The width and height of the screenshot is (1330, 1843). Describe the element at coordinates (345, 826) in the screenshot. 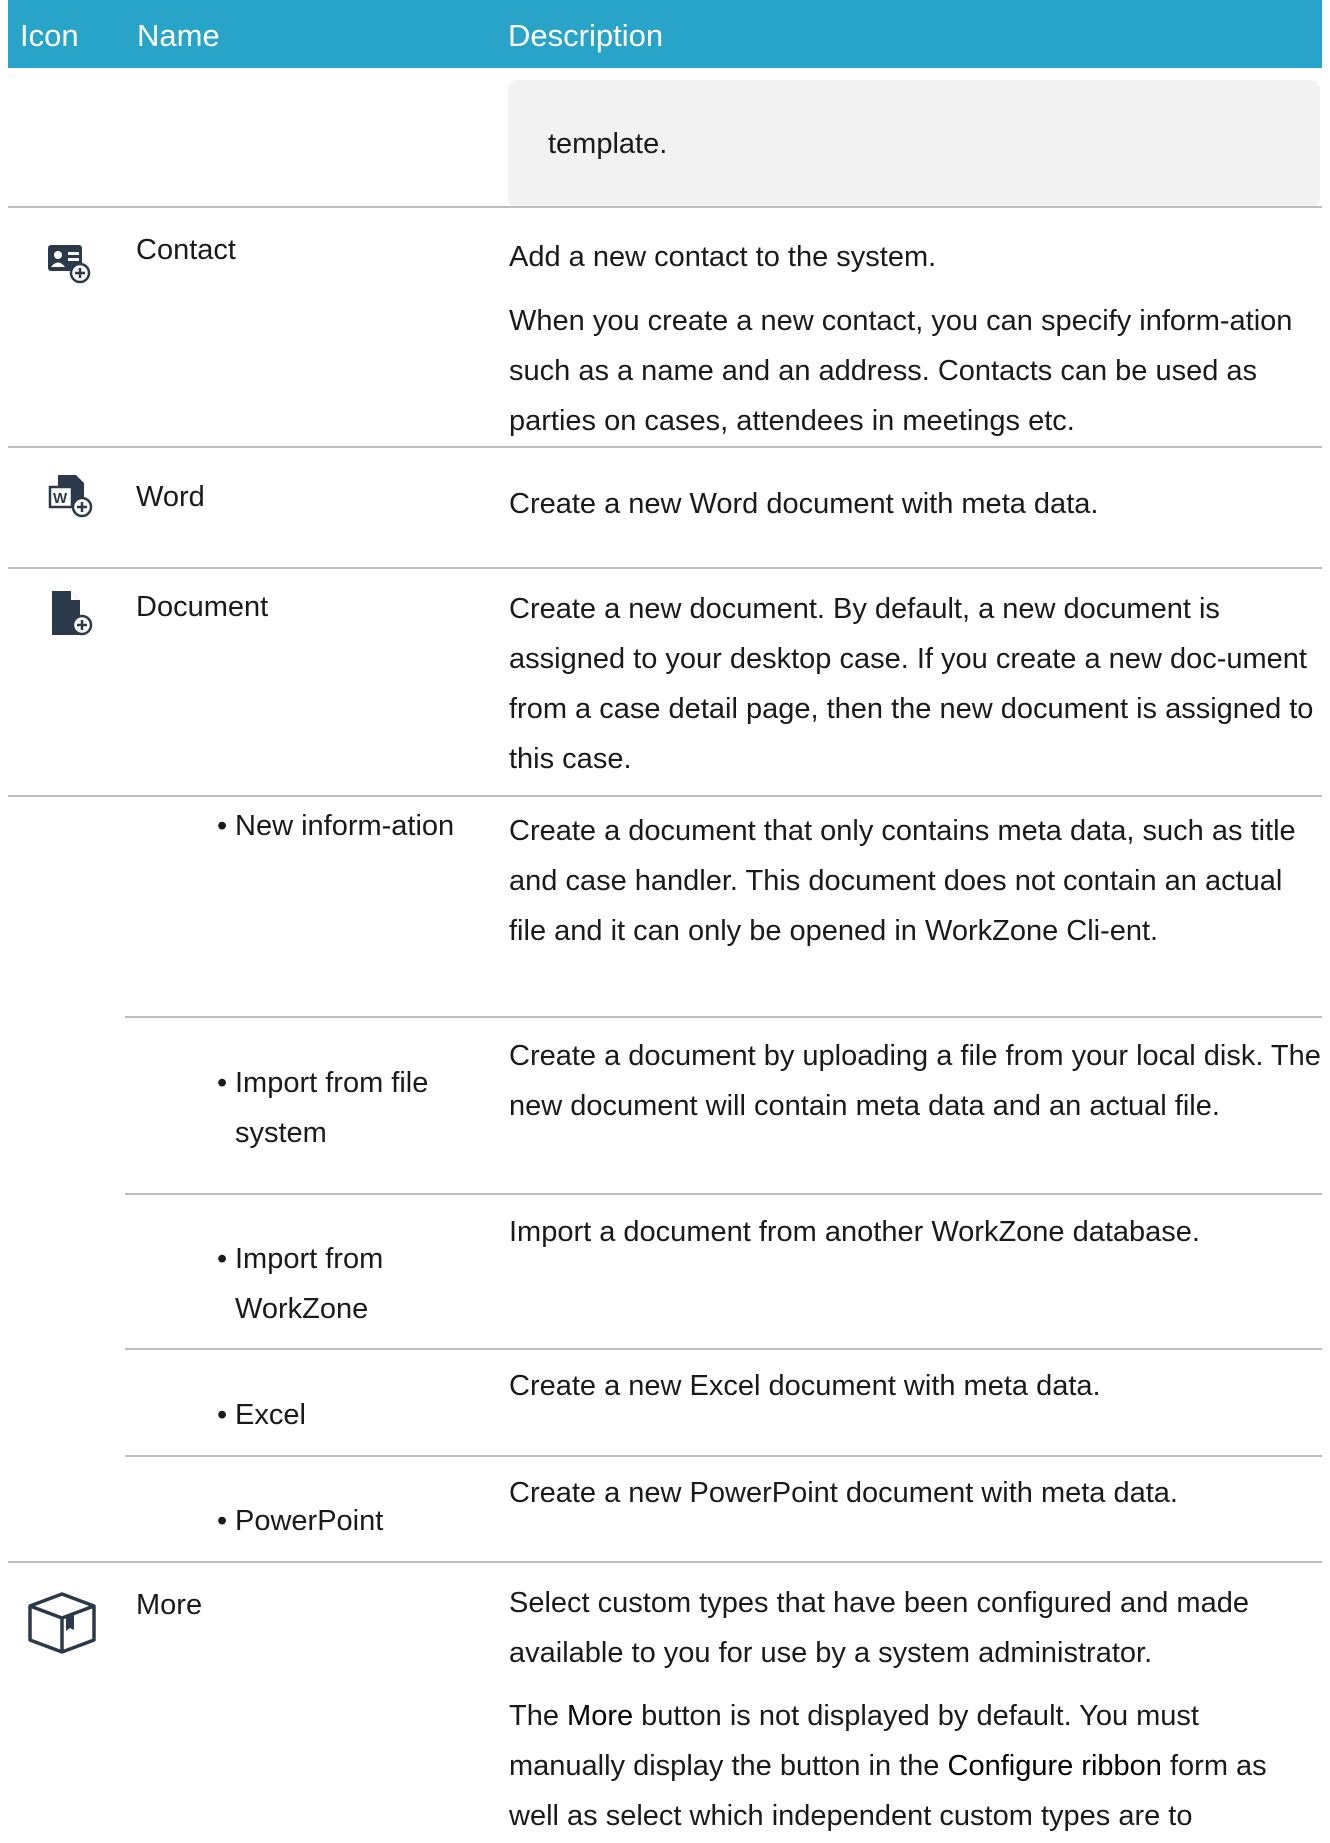

I see `sub-item-label: New inform-ation` at that location.